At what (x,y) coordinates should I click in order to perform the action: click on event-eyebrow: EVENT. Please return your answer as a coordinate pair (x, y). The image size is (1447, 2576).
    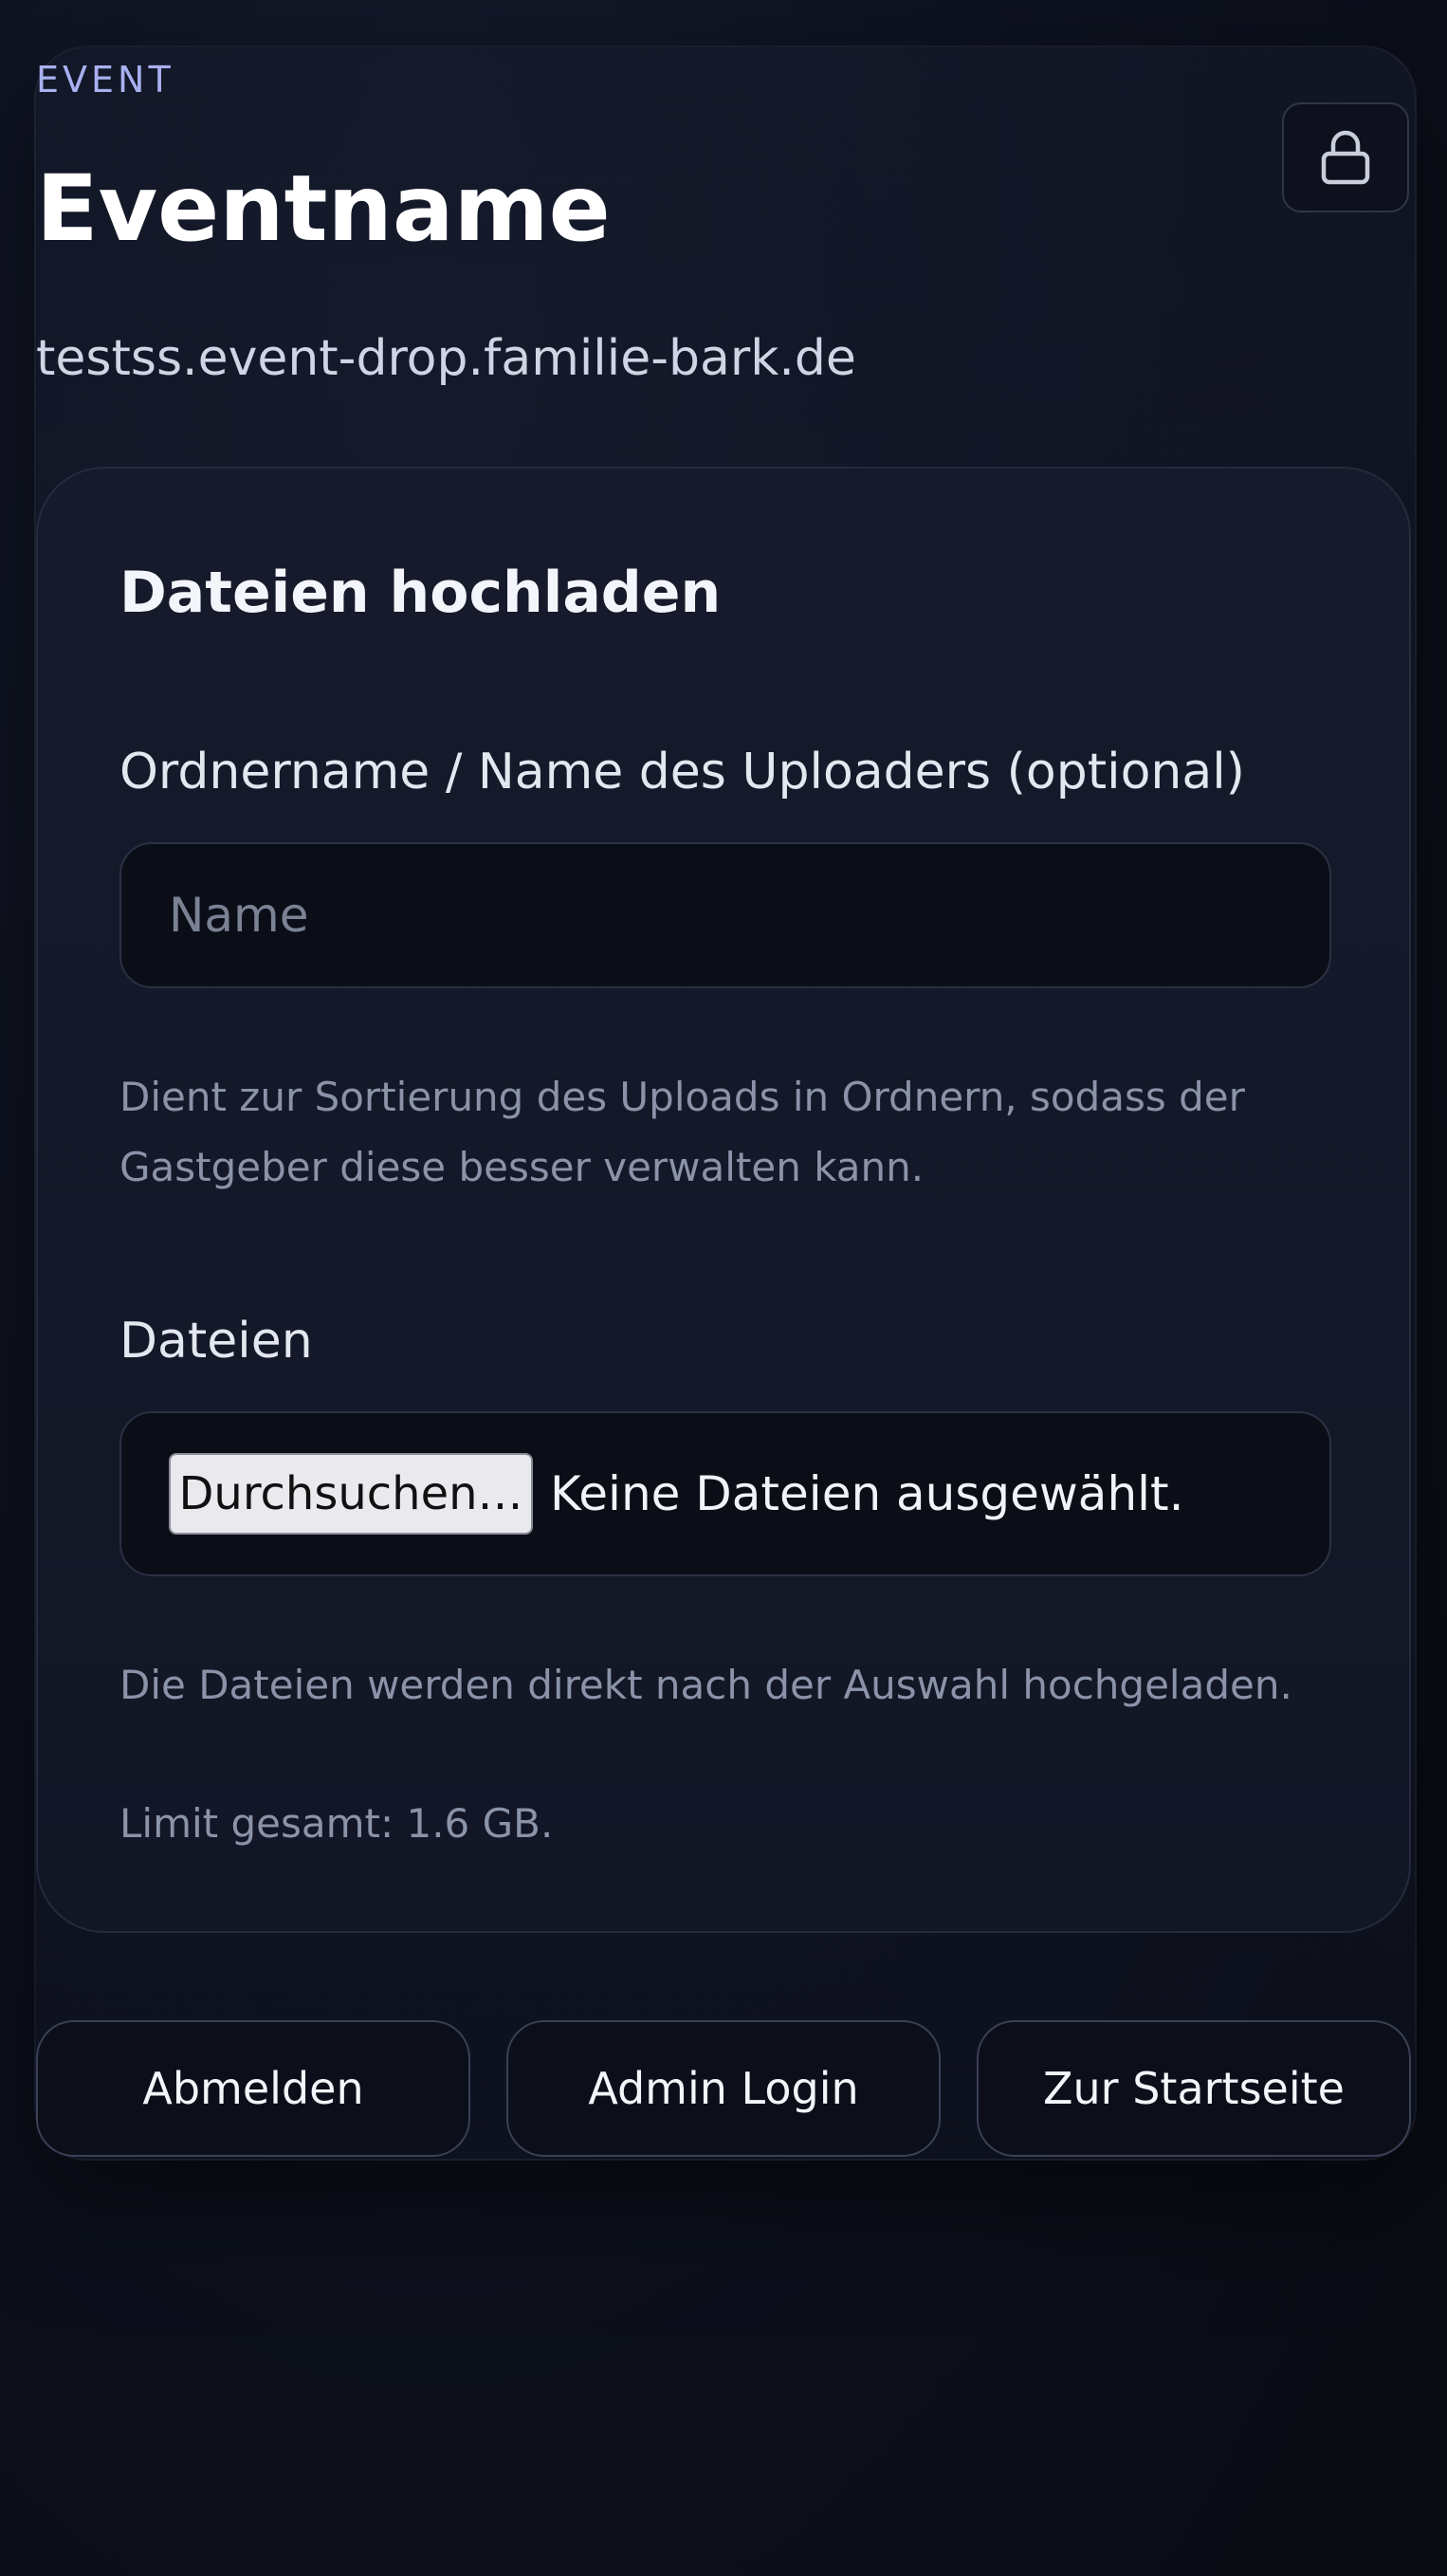
    Looking at the image, I should click on (105, 80).